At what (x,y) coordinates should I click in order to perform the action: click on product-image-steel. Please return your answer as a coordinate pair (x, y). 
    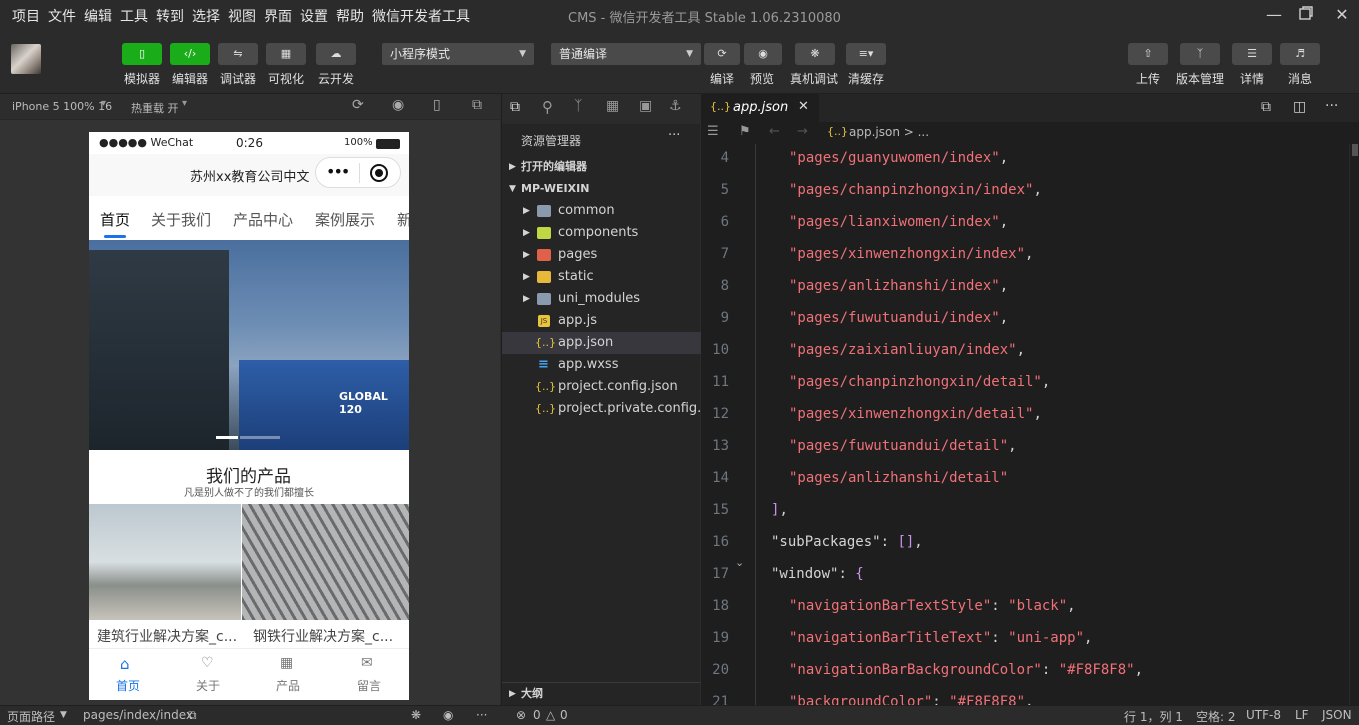
    Looking at the image, I should click on (325, 562).